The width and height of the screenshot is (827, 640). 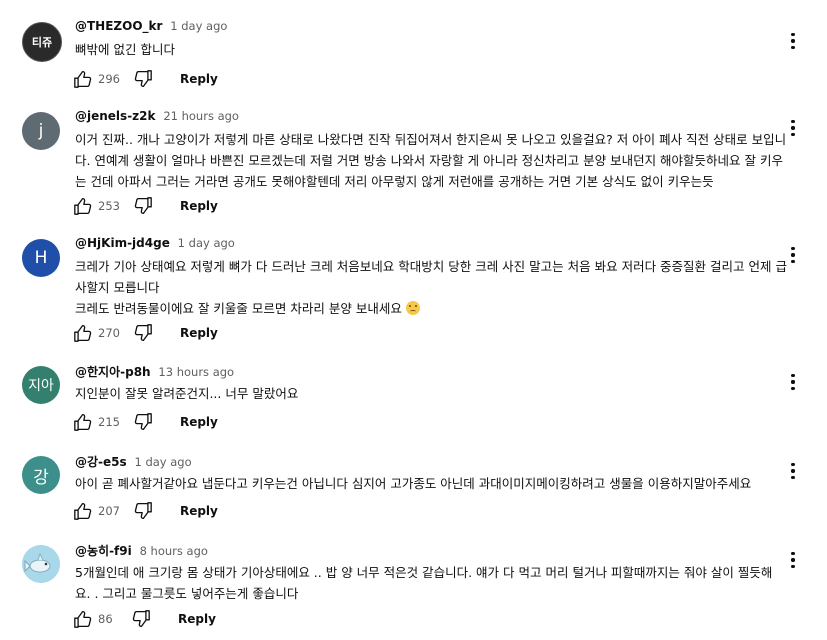 I want to click on comment-text: 뼈밖에 없긴 합니다, so click(x=431, y=49).